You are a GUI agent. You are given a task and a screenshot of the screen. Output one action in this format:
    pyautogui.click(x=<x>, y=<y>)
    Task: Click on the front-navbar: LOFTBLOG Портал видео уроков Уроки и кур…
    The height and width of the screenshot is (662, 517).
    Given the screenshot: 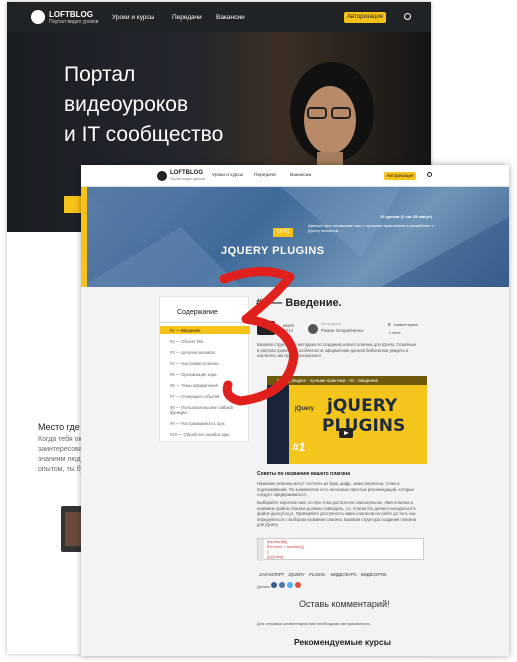 What is the action you would take?
    pyautogui.click(x=295, y=176)
    